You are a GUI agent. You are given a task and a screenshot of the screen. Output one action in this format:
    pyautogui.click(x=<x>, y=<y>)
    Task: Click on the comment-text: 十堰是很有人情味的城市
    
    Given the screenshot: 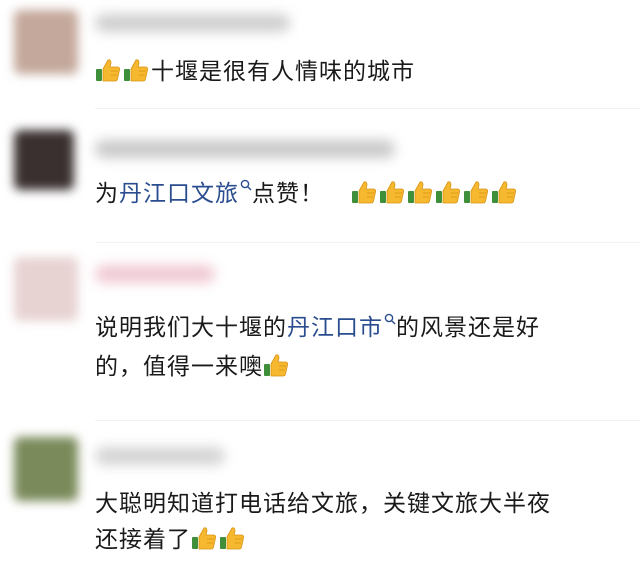 What is the action you would take?
    pyautogui.click(x=255, y=72)
    